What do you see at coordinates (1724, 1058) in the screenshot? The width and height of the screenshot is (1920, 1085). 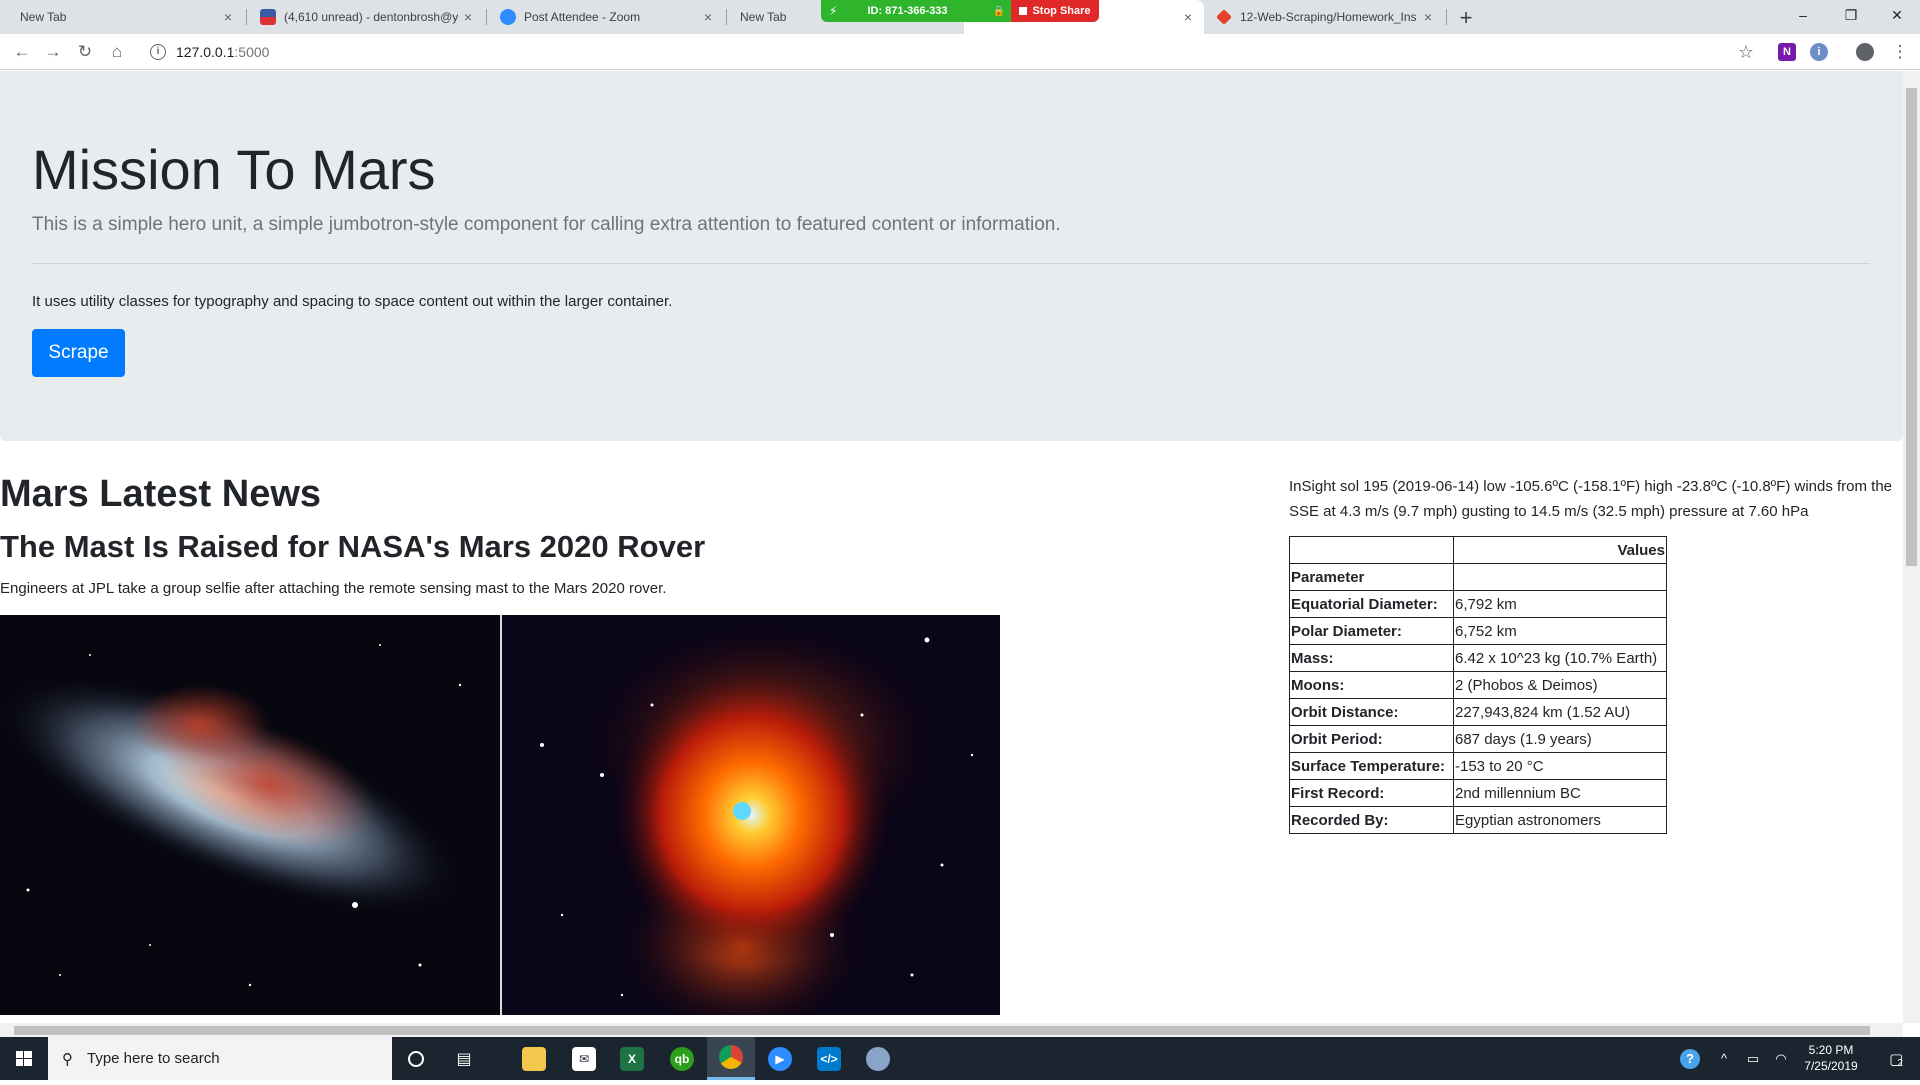 I see `show-hidden-icons: ^` at bounding box center [1724, 1058].